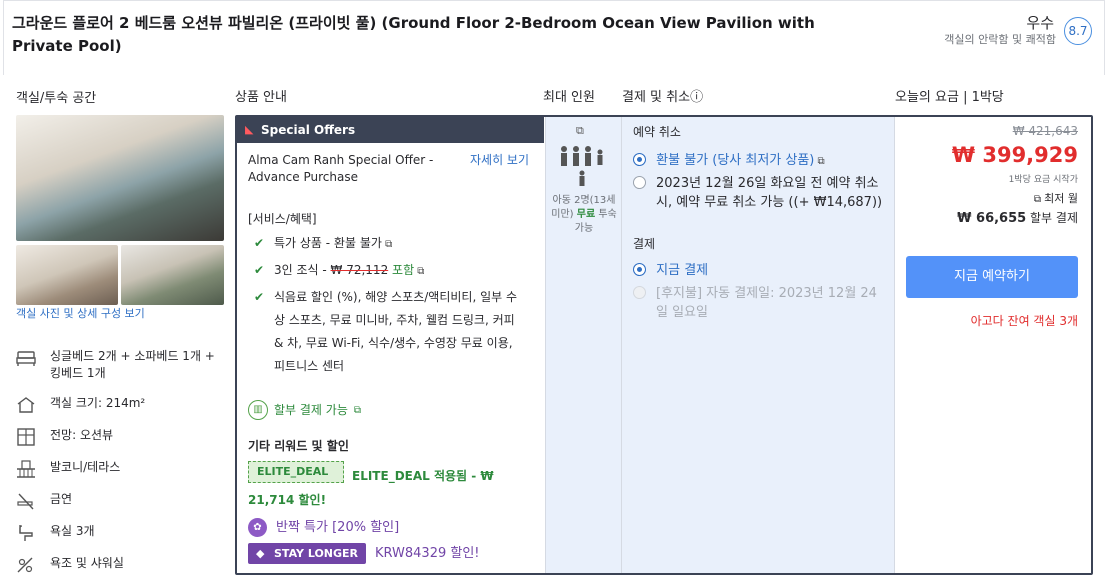 This screenshot has width=1108, height=579. What do you see at coordinates (261, 97) in the screenshot?
I see `col-product-header: 상품 안내` at bounding box center [261, 97].